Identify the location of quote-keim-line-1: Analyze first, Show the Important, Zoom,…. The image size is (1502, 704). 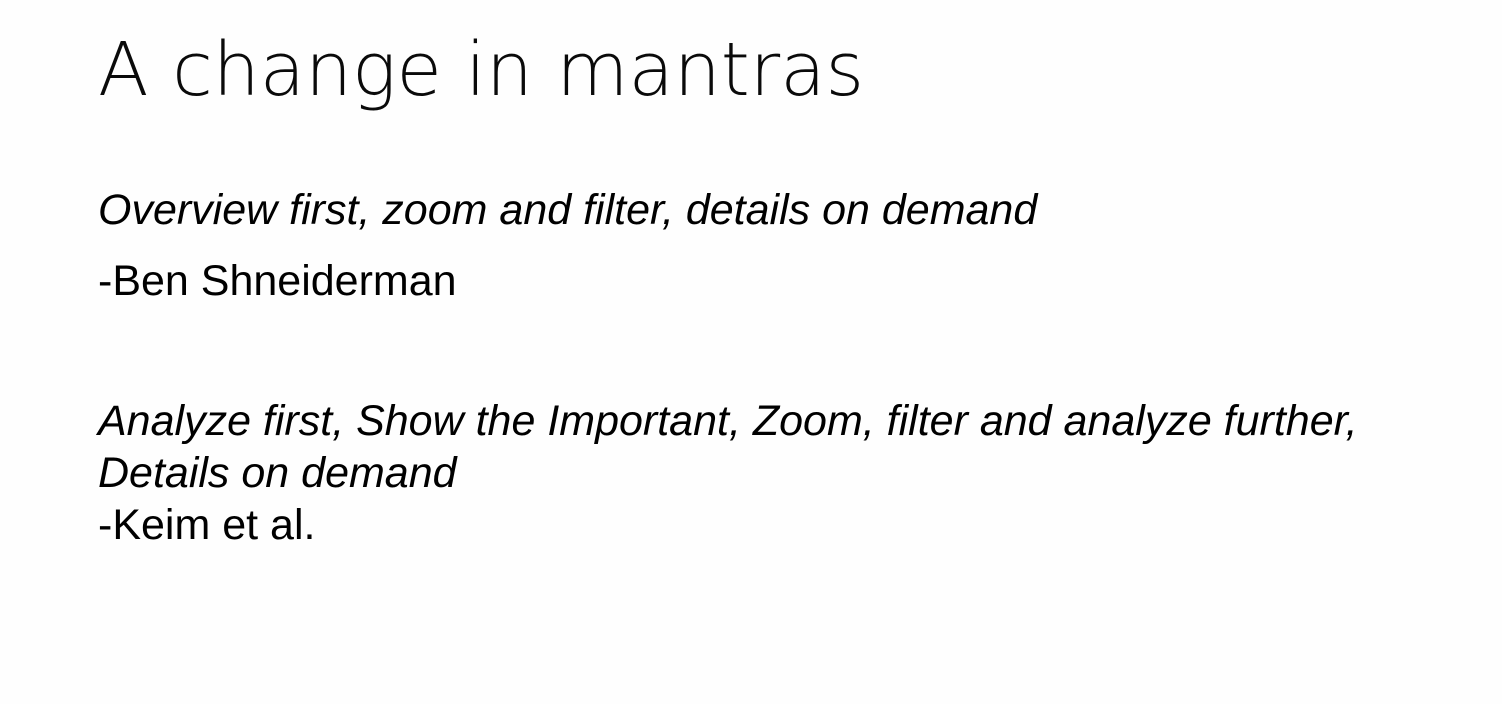
(728, 421).